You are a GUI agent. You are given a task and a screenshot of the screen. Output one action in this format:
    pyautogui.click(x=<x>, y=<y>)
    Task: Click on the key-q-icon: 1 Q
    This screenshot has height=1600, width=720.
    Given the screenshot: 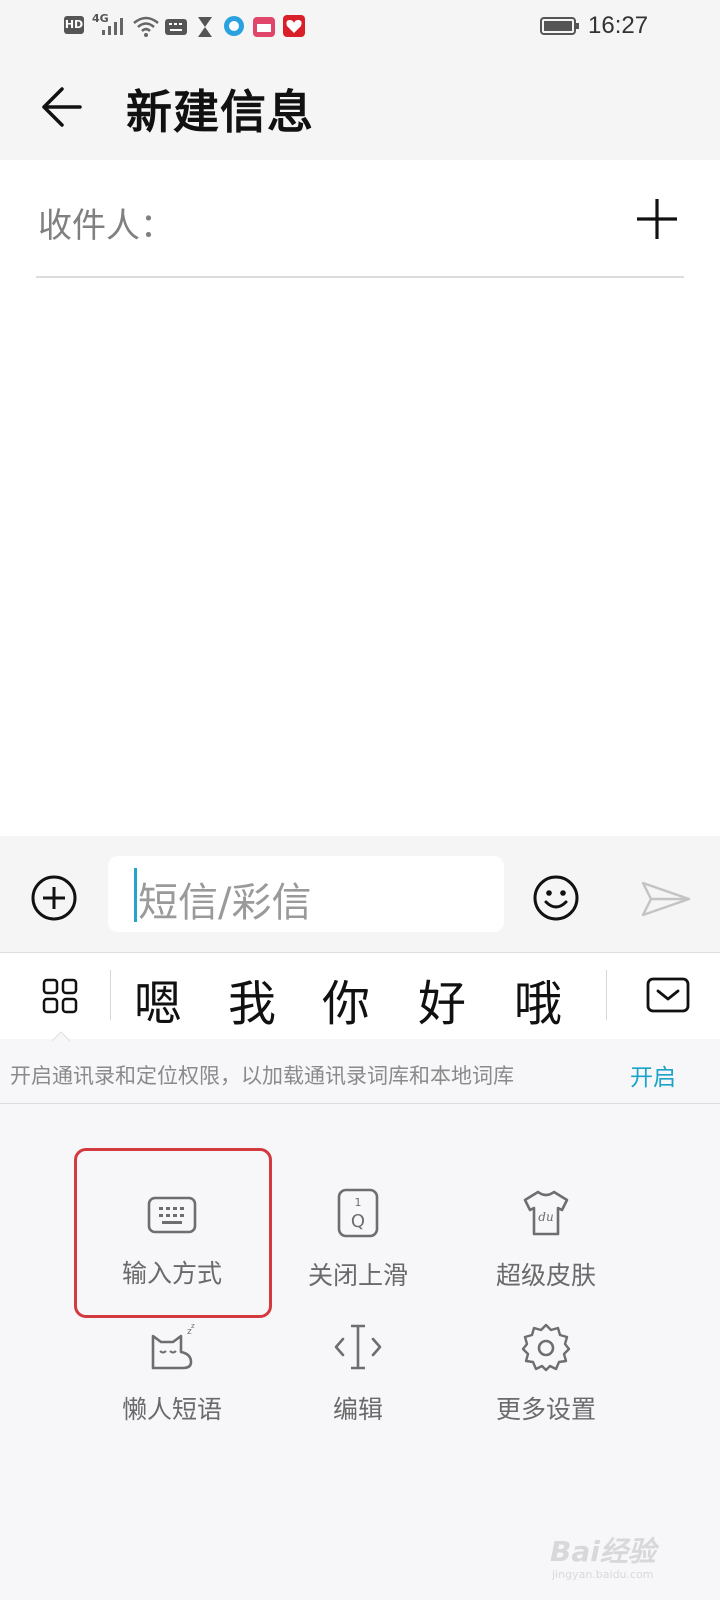 What is the action you would take?
    pyautogui.click(x=358, y=1213)
    